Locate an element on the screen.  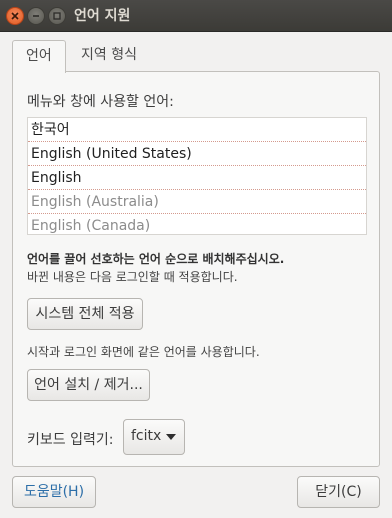
apply-system-wide-button: 시스템 전체 적용 is located at coordinates (85, 314).